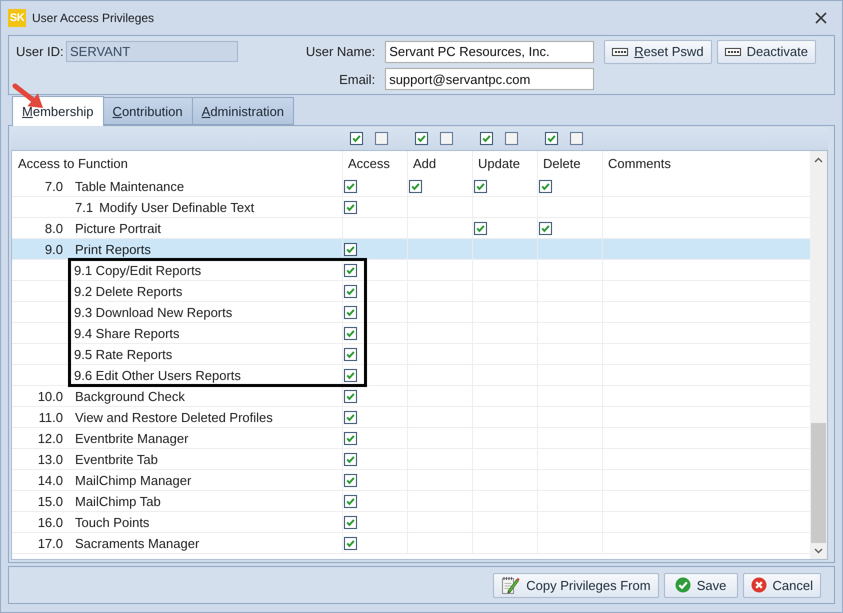 Image resolution: width=843 pixels, height=613 pixels. I want to click on table-row: 13.0 Eventbrite Tab, so click(411, 459).